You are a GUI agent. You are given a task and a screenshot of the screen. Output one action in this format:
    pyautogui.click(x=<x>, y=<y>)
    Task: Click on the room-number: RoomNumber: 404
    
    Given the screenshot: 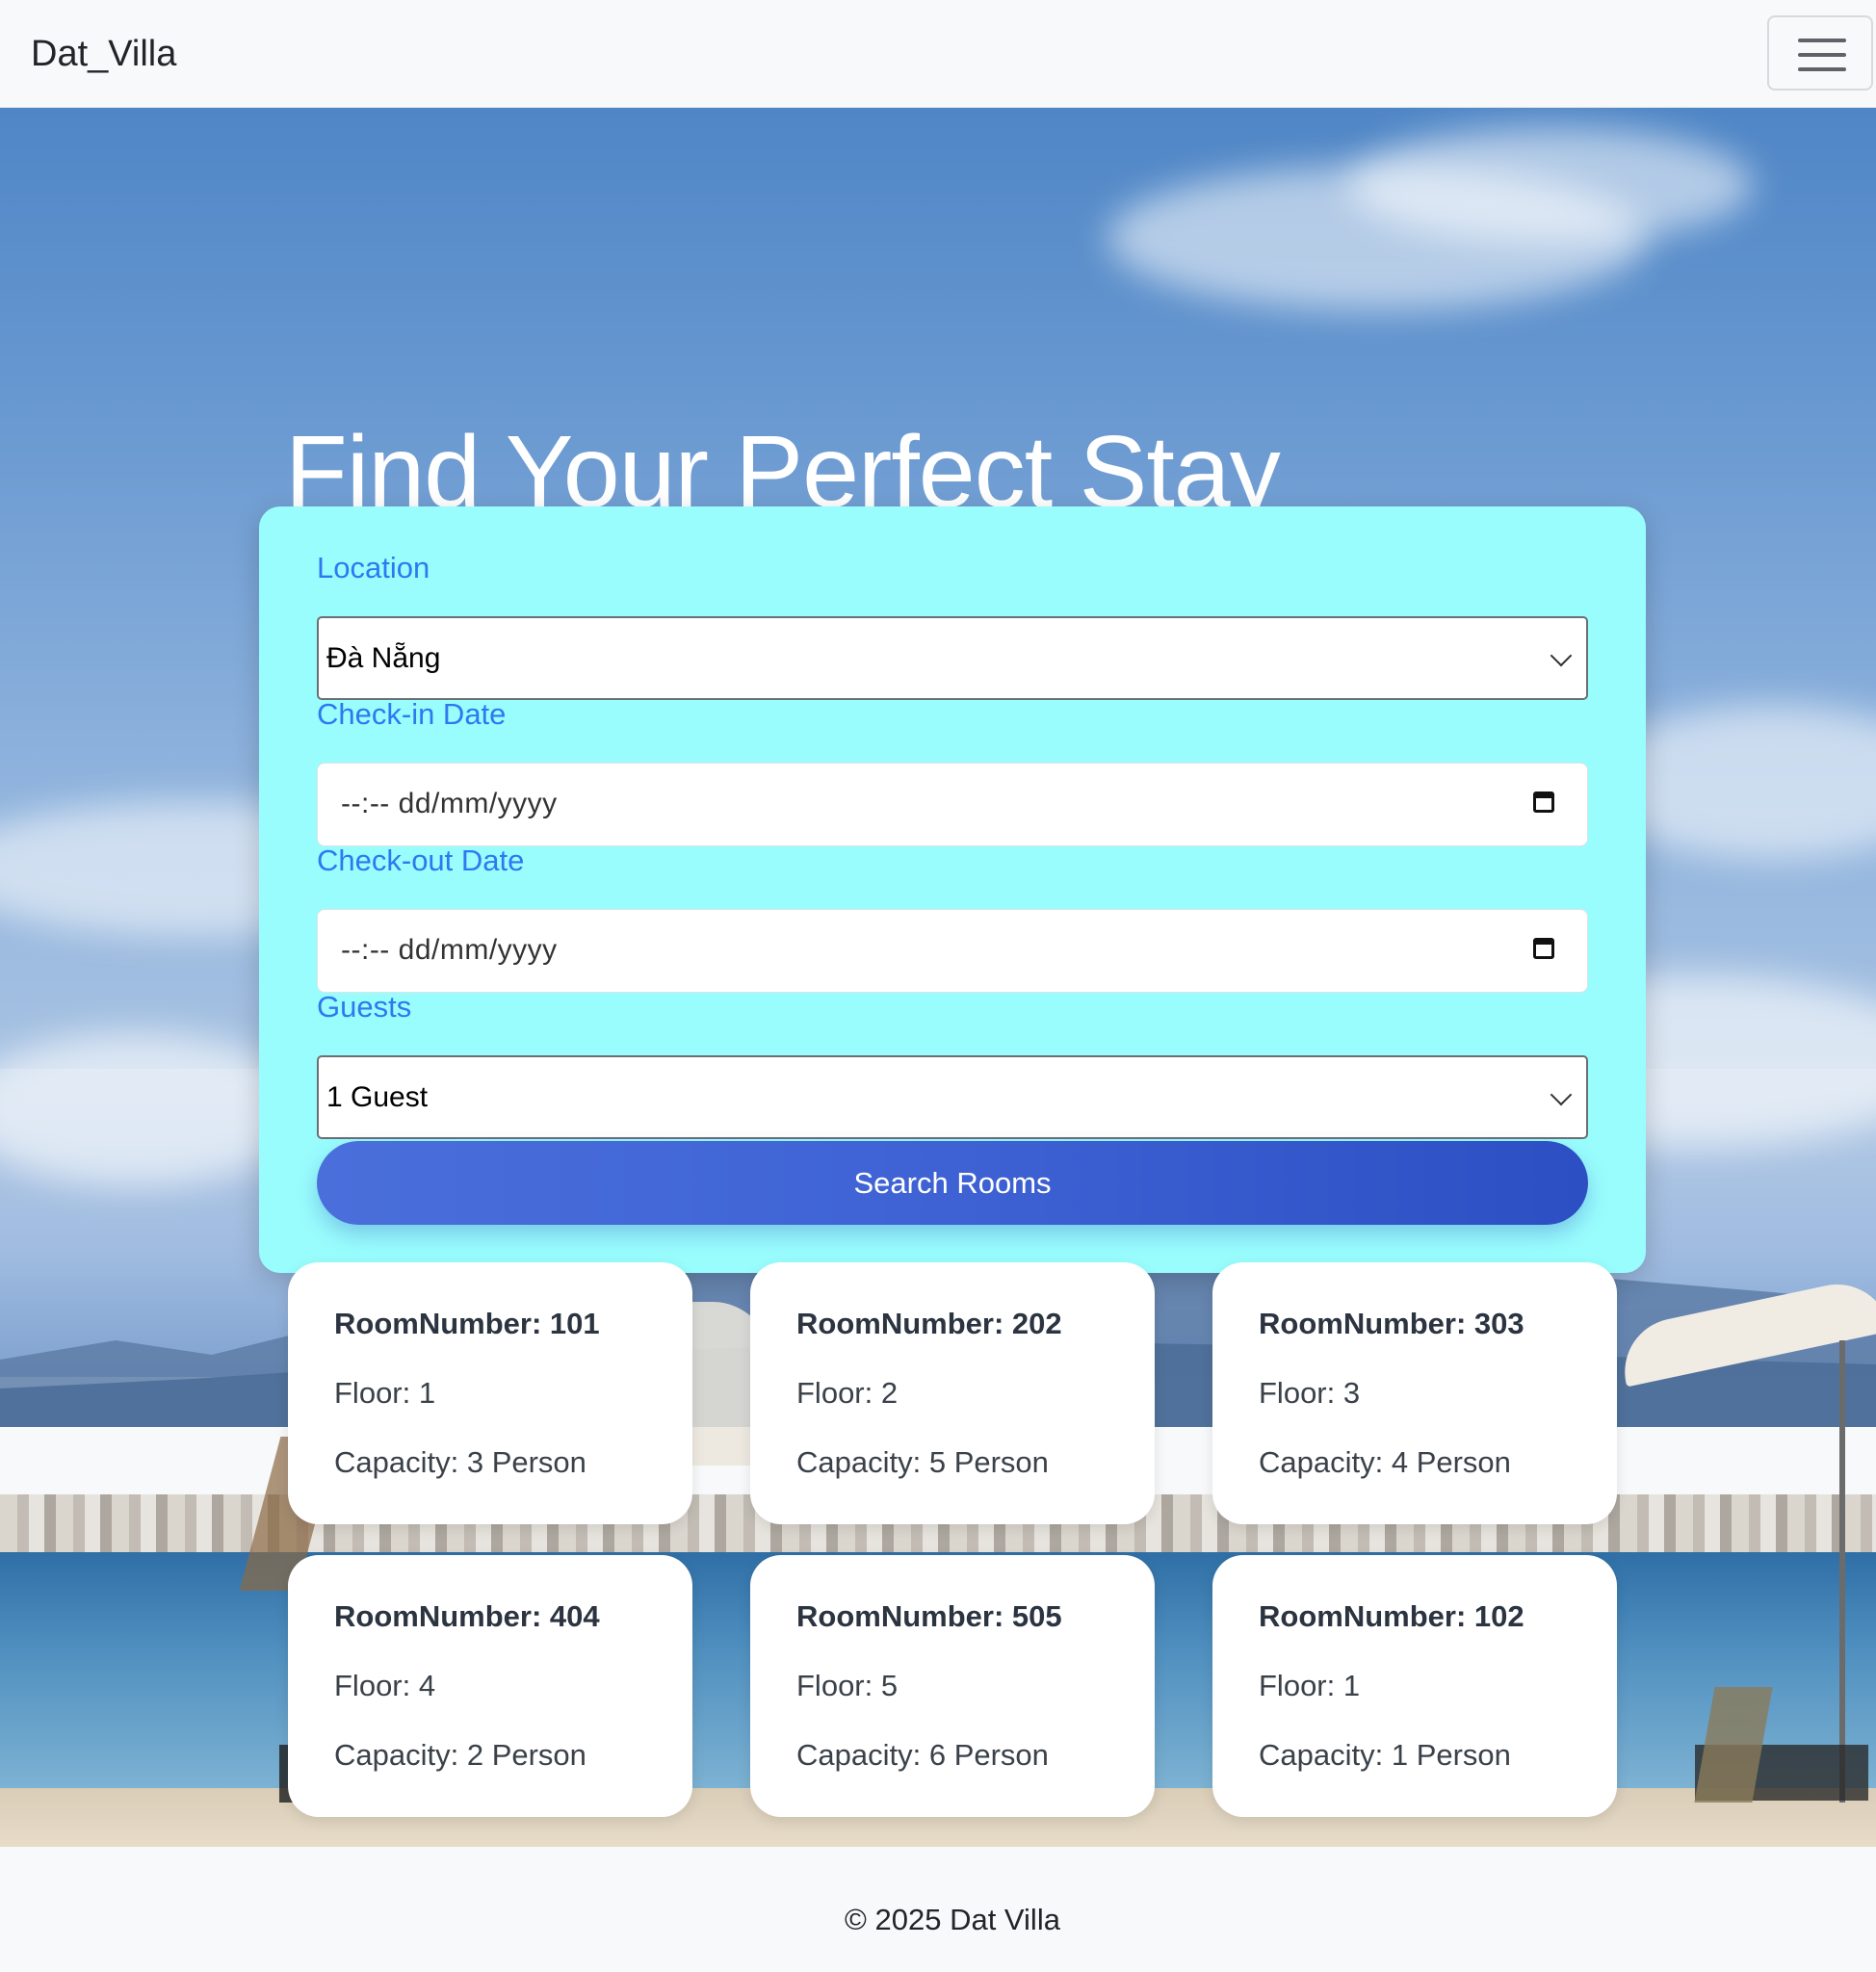 What is the action you would take?
    pyautogui.click(x=467, y=1616)
    